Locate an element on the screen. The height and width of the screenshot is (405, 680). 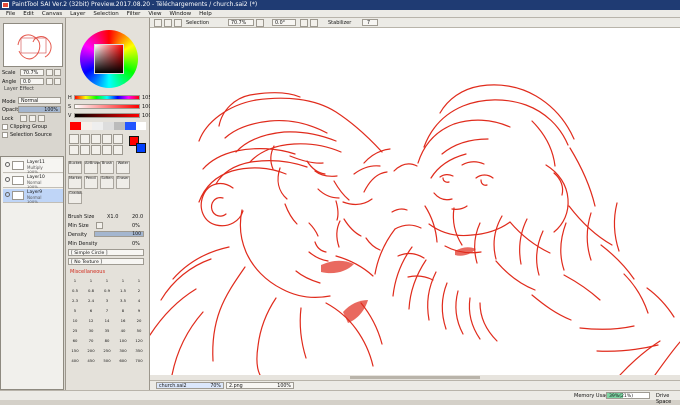
menu-layer: Layer is located at coordinates (79, 13).